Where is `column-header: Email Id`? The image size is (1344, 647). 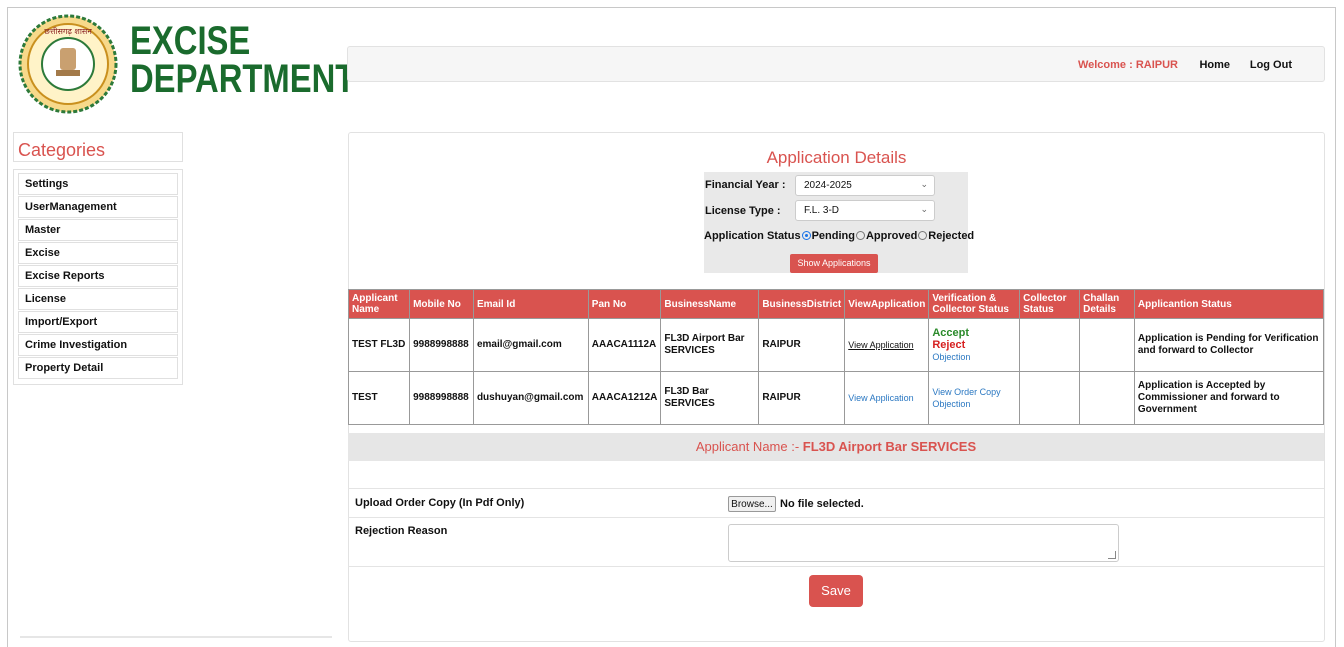
column-header: Email Id is located at coordinates (530, 304).